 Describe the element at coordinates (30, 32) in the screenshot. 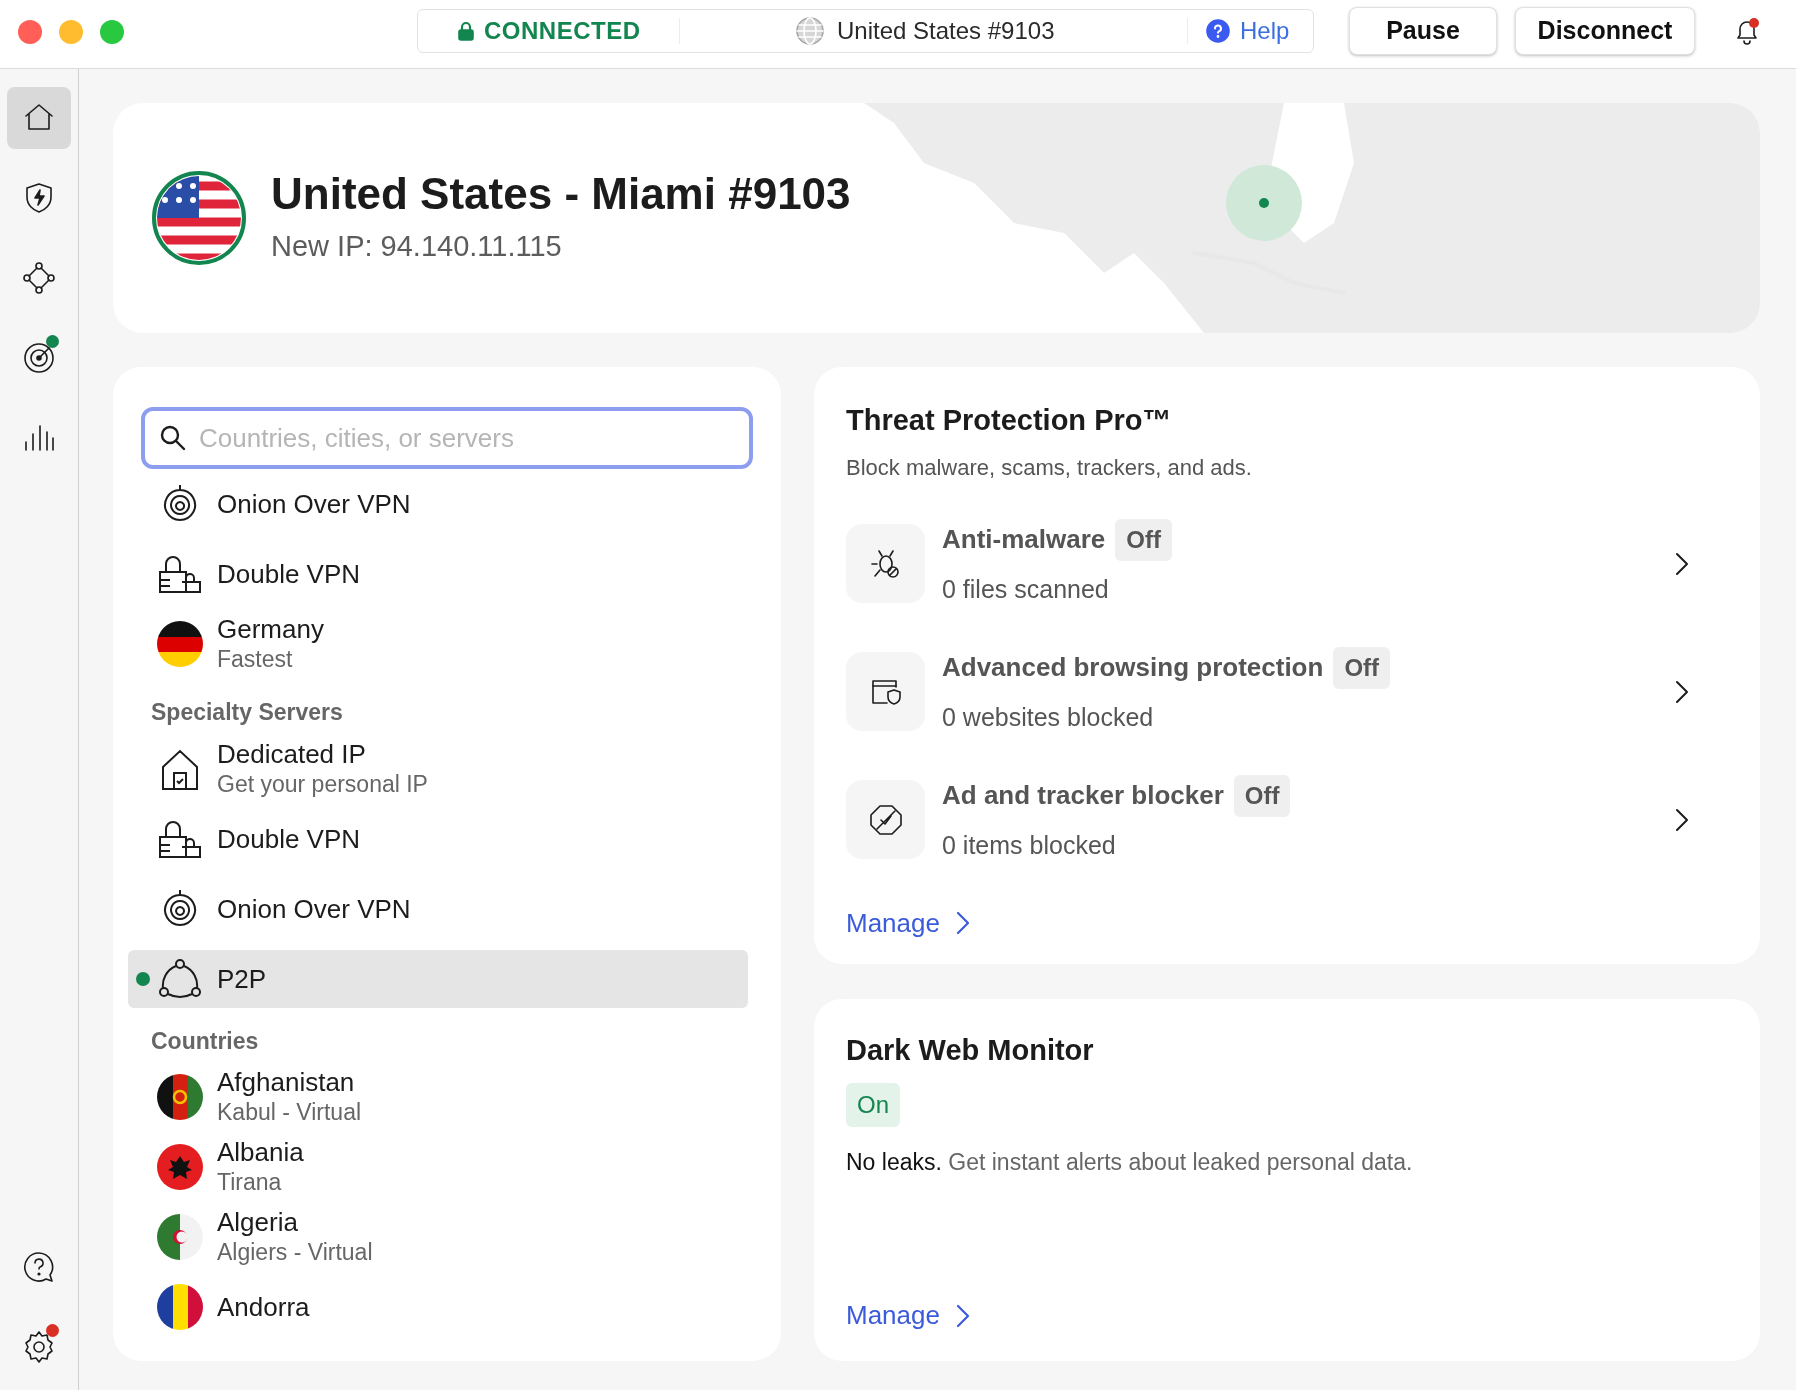

I see `close-button` at that location.